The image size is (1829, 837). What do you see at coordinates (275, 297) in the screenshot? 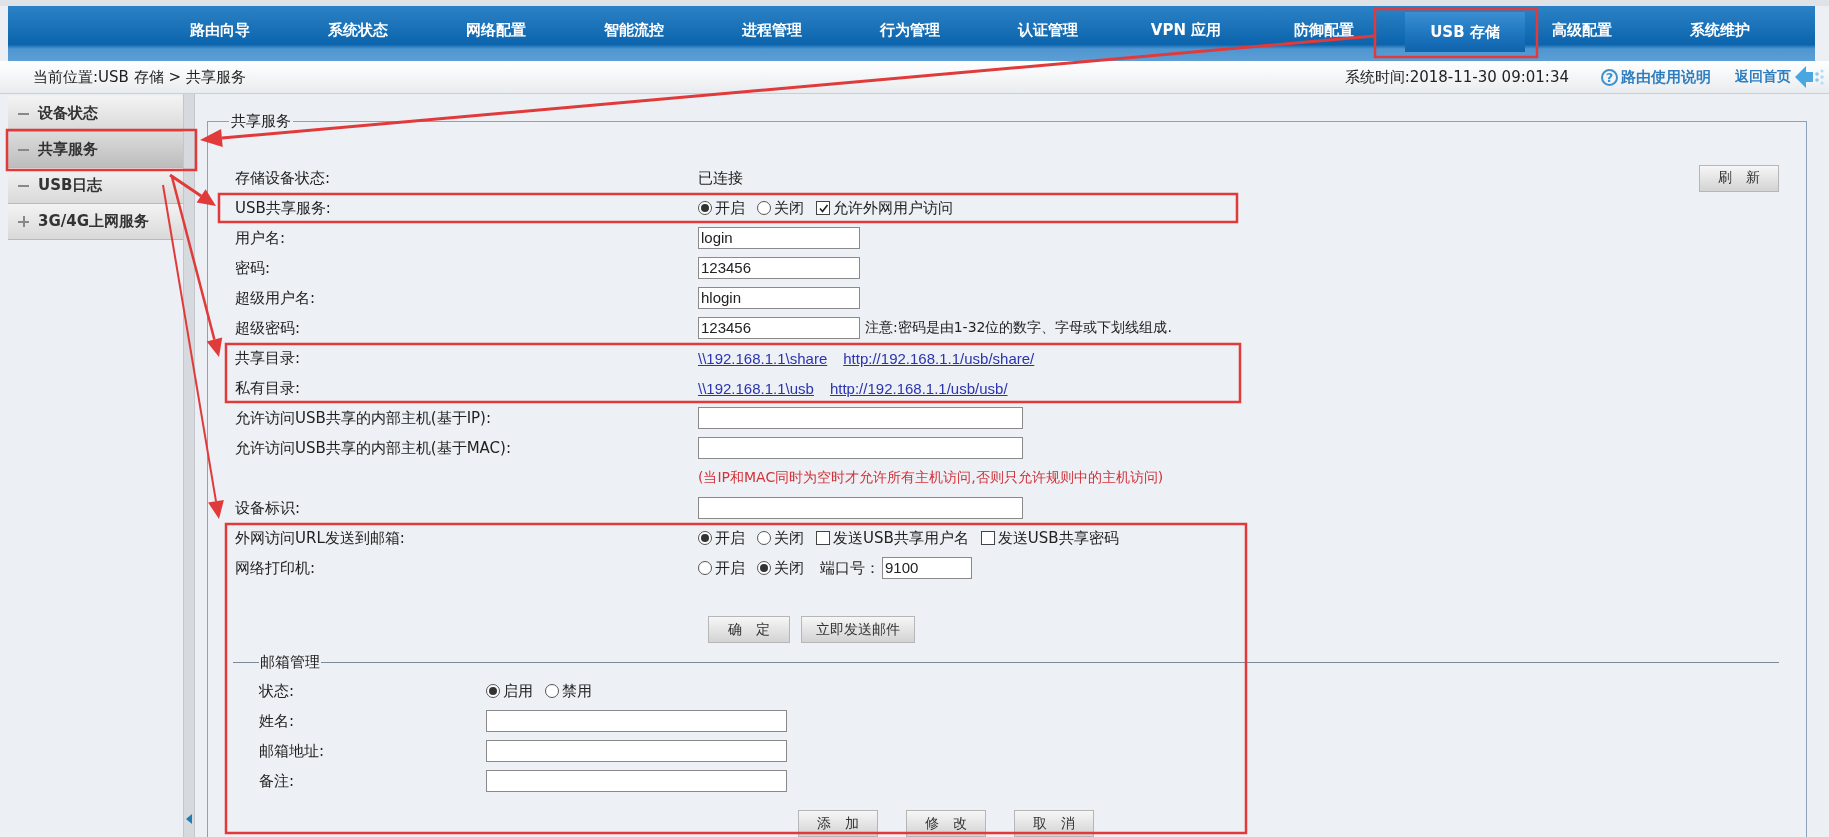
I see `field-label: 超级用户名:` at bounding box center [275, 297].